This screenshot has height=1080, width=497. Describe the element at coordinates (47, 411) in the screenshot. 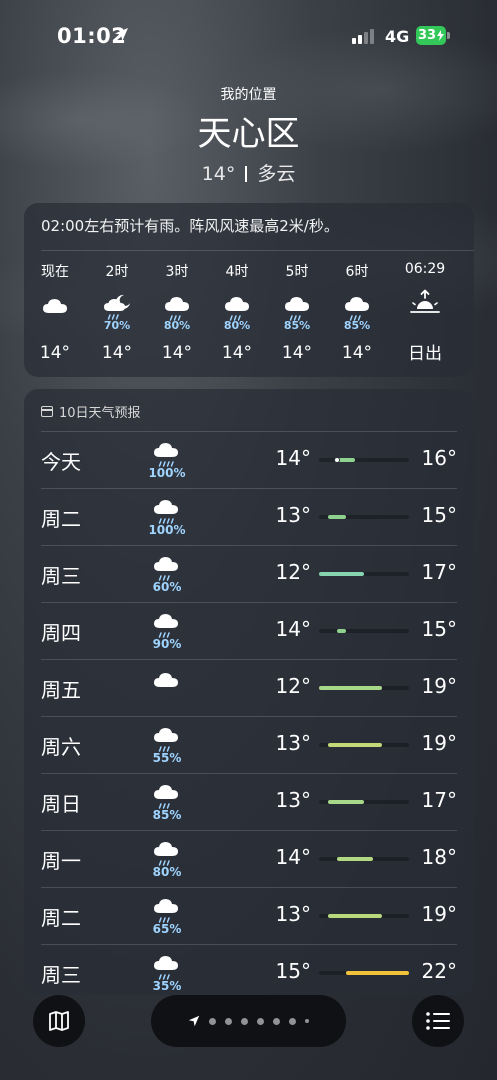

I see `calendar-icon` at that location.